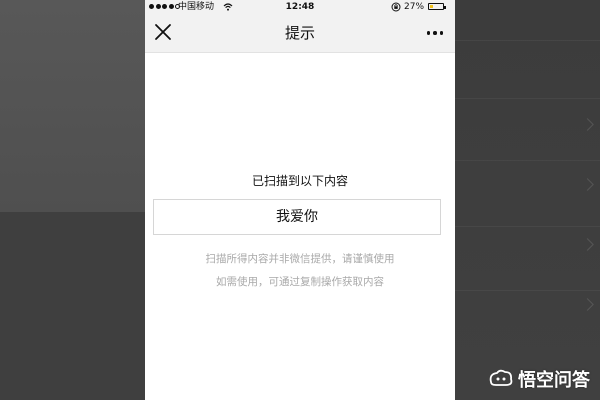  What do you see at coordinates (300, 282) in the screenshot?
I see `notice-line-2: 如需使用，可通过复制操作获取内容` at bounding box center [300, 282].